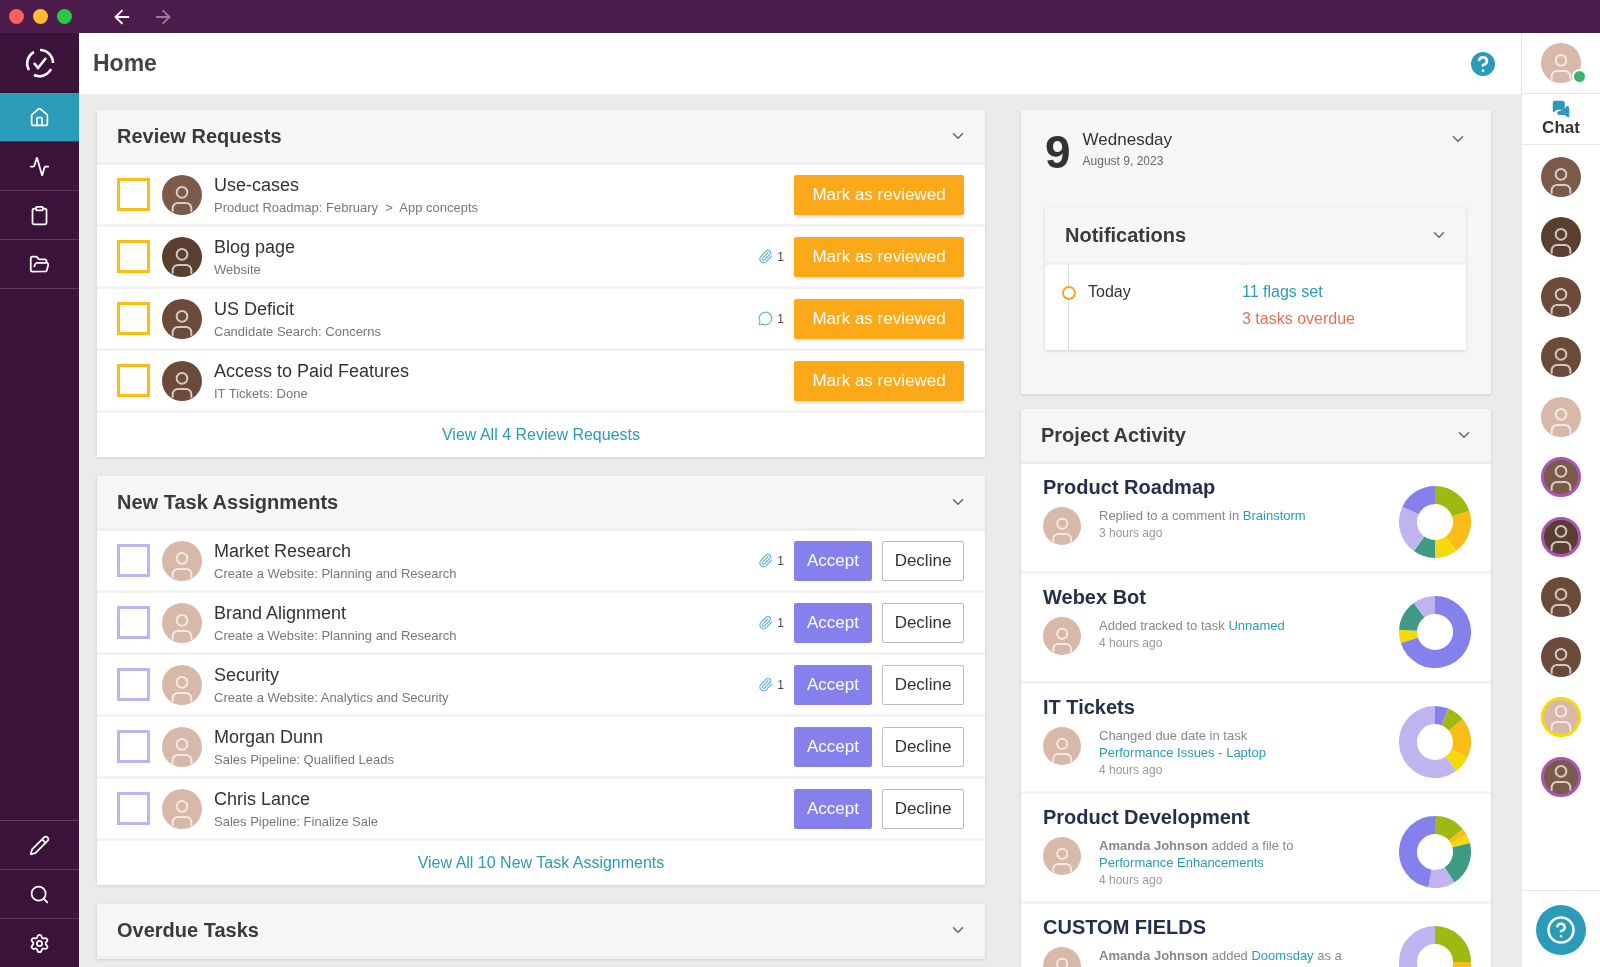 Image resolution: width=1600 pixels, height=967 pixels. What do you see at coordinates (39, 894) in the screenshot?
I see `search-icon` at bounding box center [39, 894].